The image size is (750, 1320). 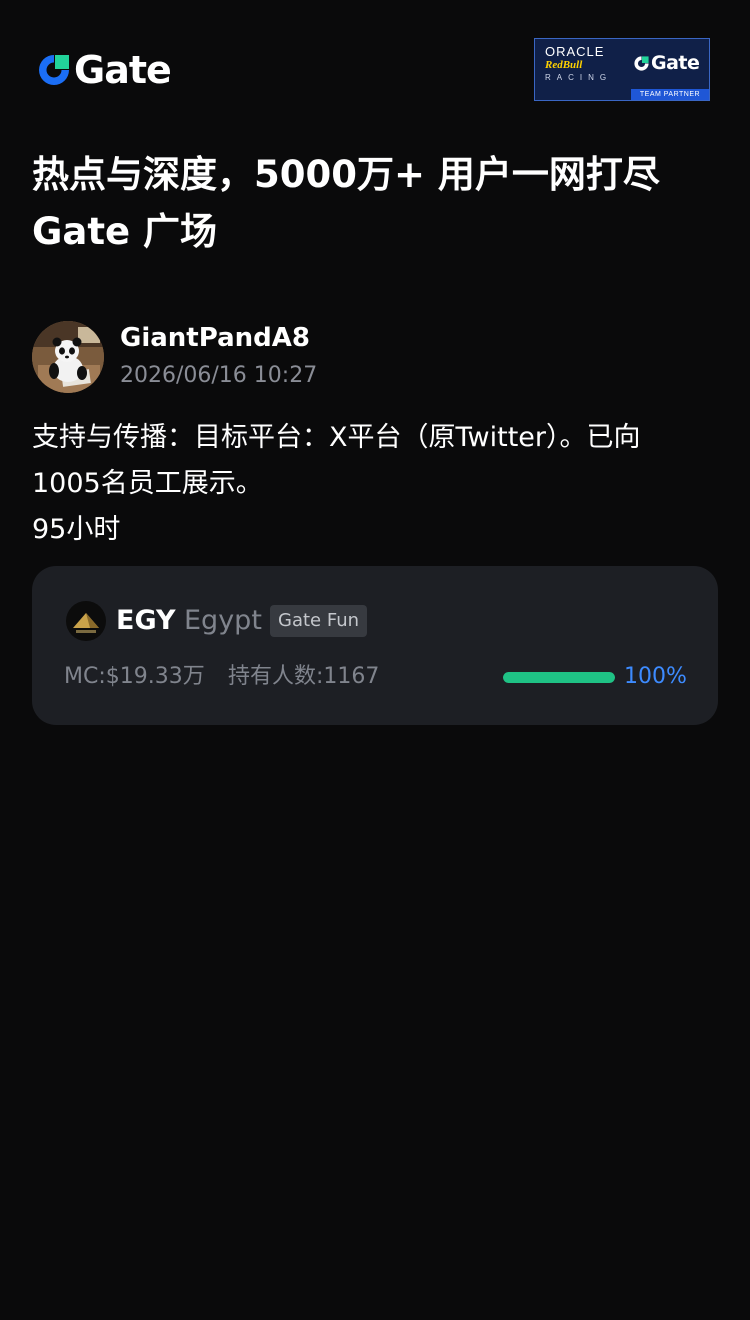 I want to click on token-tag-badge: Gate Fun, so click(x=319, y=621).